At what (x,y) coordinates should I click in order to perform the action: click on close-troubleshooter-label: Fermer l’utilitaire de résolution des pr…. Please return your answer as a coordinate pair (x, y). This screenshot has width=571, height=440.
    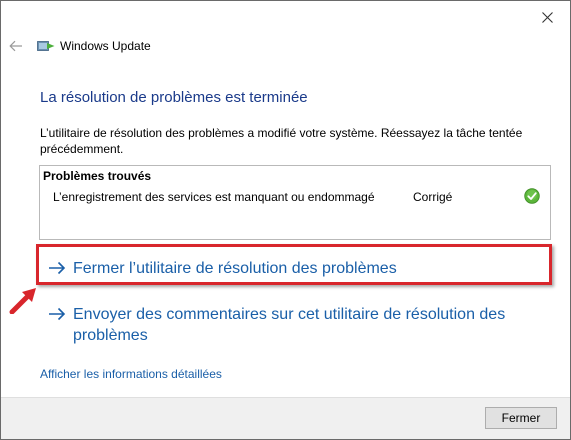
    Looking at the image, I should click on (235, 268).